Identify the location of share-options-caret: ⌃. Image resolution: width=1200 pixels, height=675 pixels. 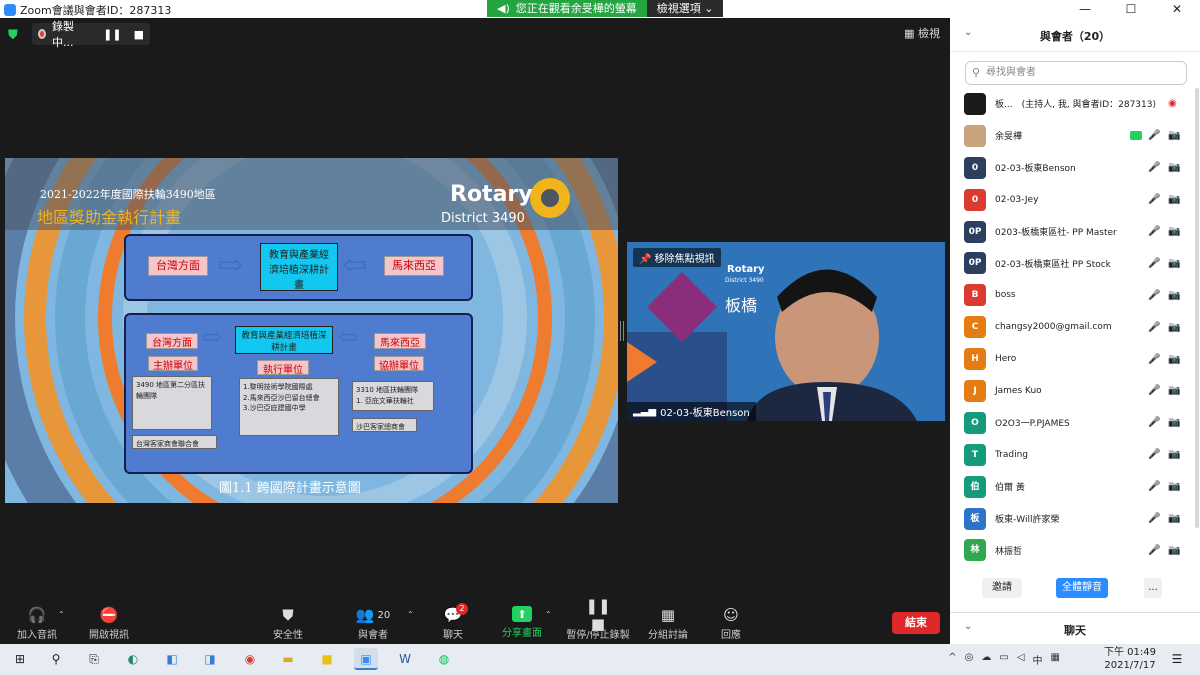
(548, 614).